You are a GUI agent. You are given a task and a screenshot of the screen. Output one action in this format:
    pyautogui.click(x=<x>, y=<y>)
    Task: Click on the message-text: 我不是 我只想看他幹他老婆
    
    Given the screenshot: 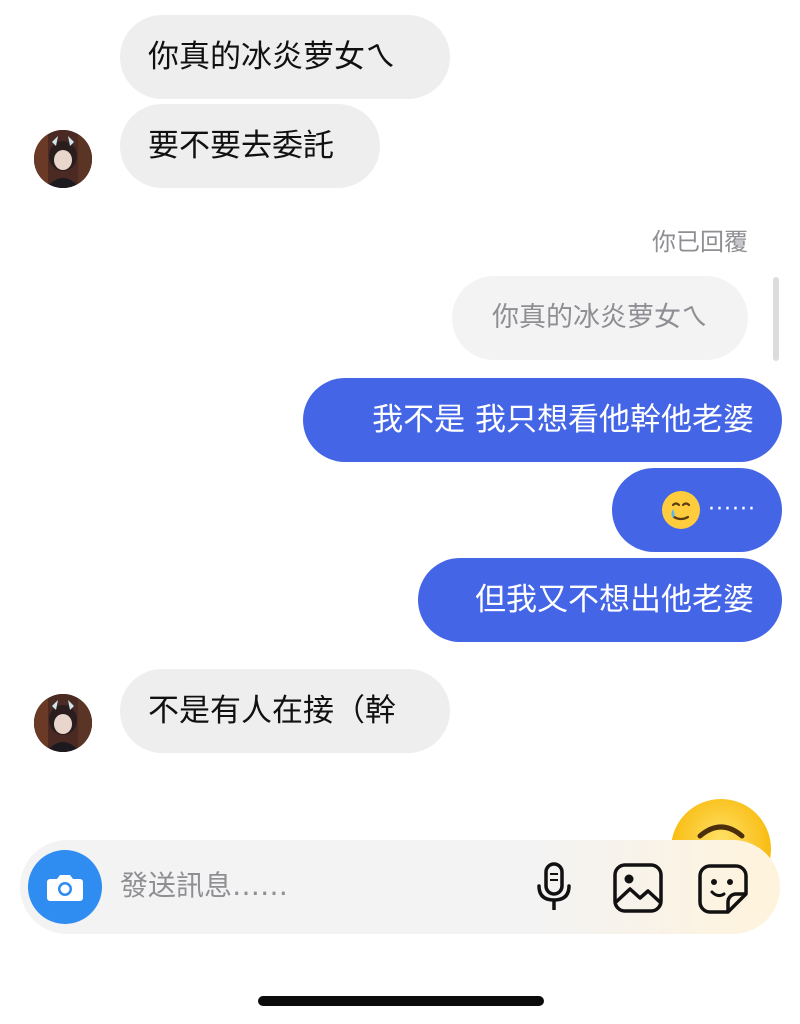 What is the action you would take?
    pyautogui.click(x=563, y=420)
    